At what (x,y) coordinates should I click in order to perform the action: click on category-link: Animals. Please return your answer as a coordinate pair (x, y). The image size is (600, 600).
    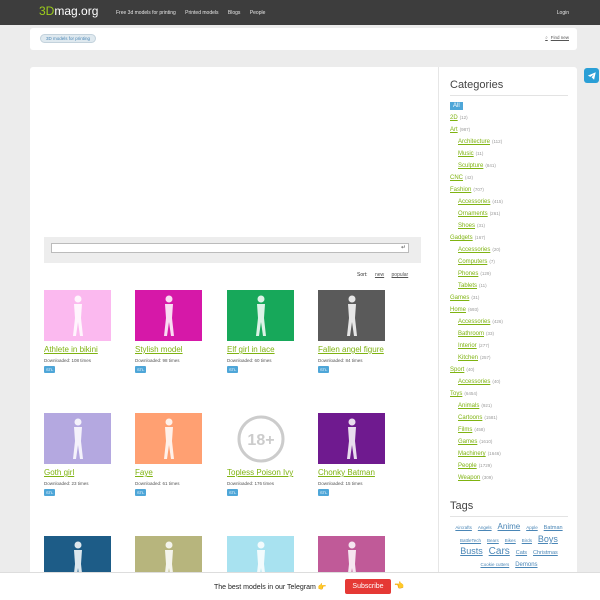
    Looking at the image, I should click on (468, 406).